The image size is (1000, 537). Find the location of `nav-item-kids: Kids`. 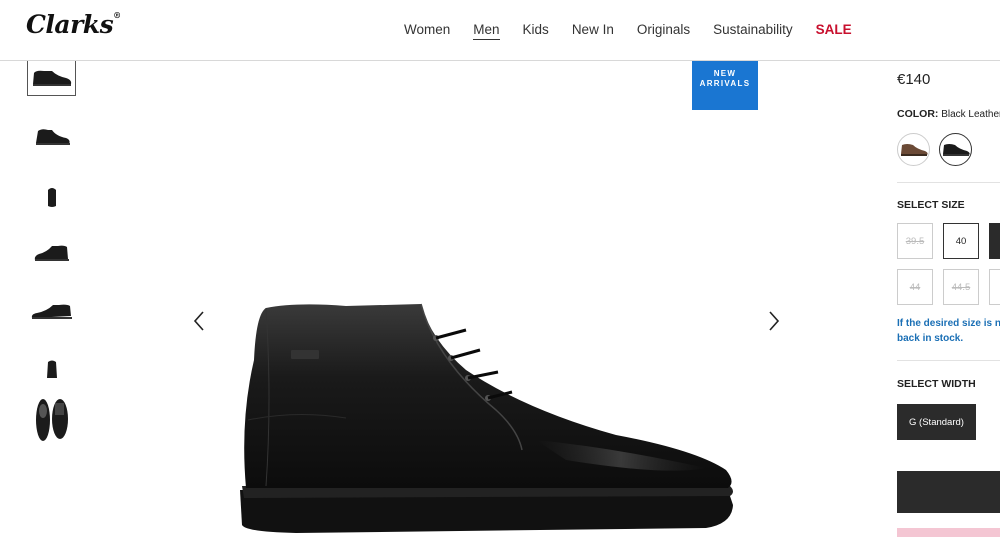

nav-item-kids: Kids is located at coordinates (536, 31).